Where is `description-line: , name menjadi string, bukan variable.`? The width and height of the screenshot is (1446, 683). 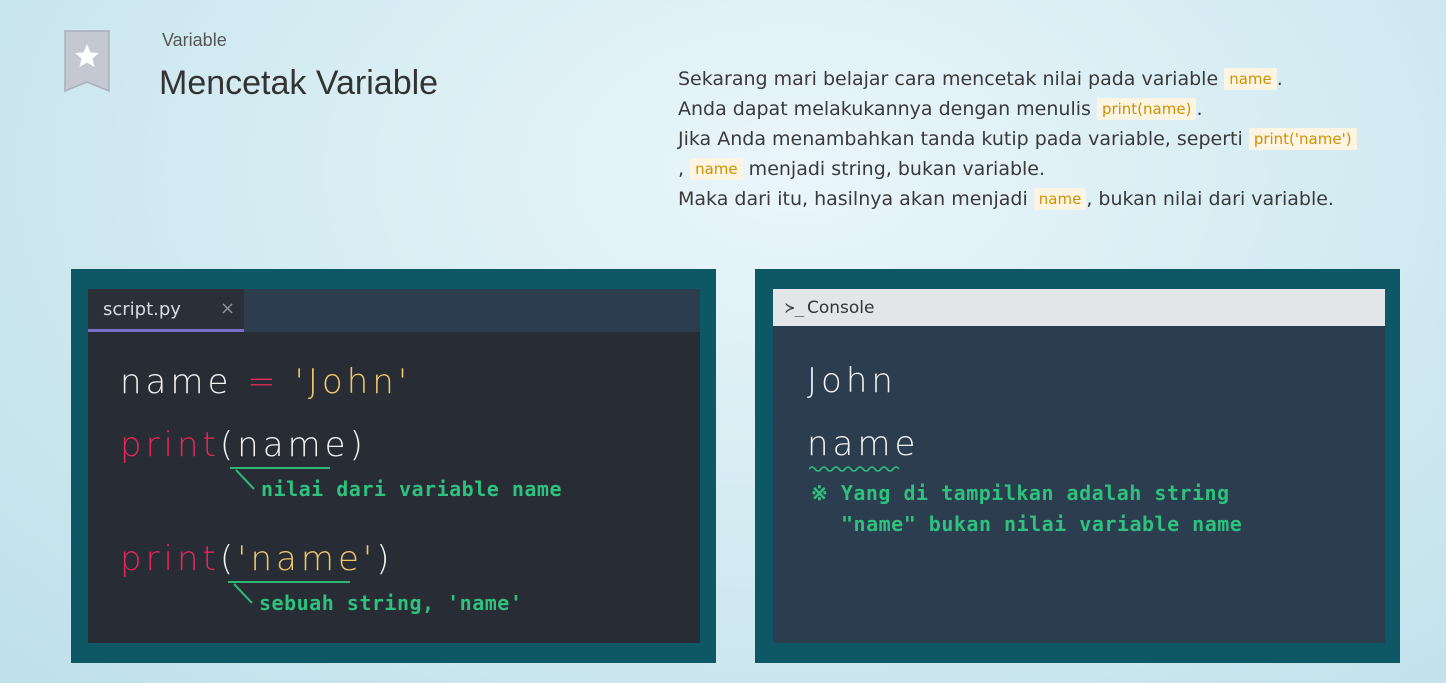
description-line: , name menjadi string, bukan variable. is located at coordinates (1043, 169).